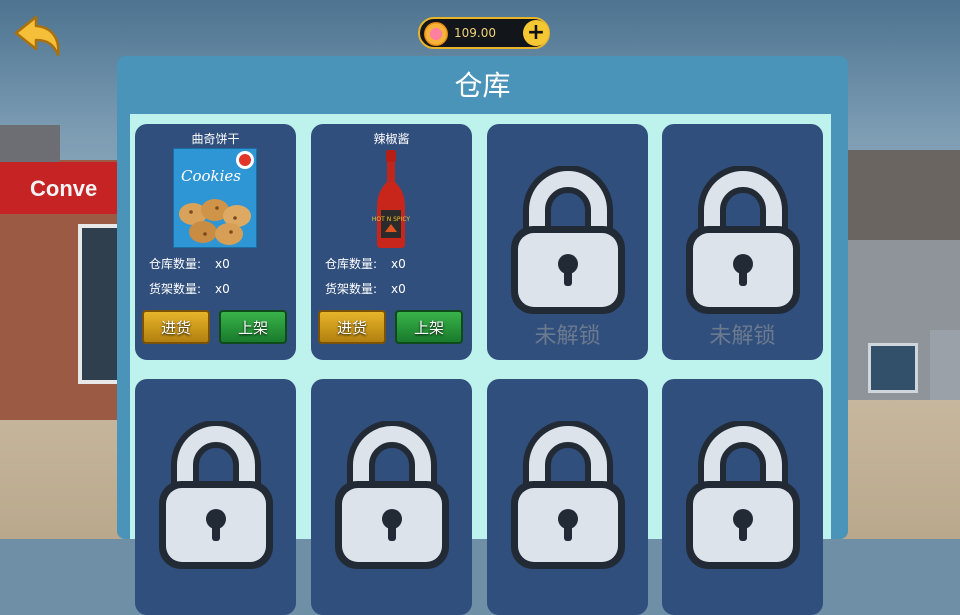  What do you see at coordinates (215, 198) in the screenshot?
I see `cookies-box-image: Cookies` at bounding box center [215, 198].